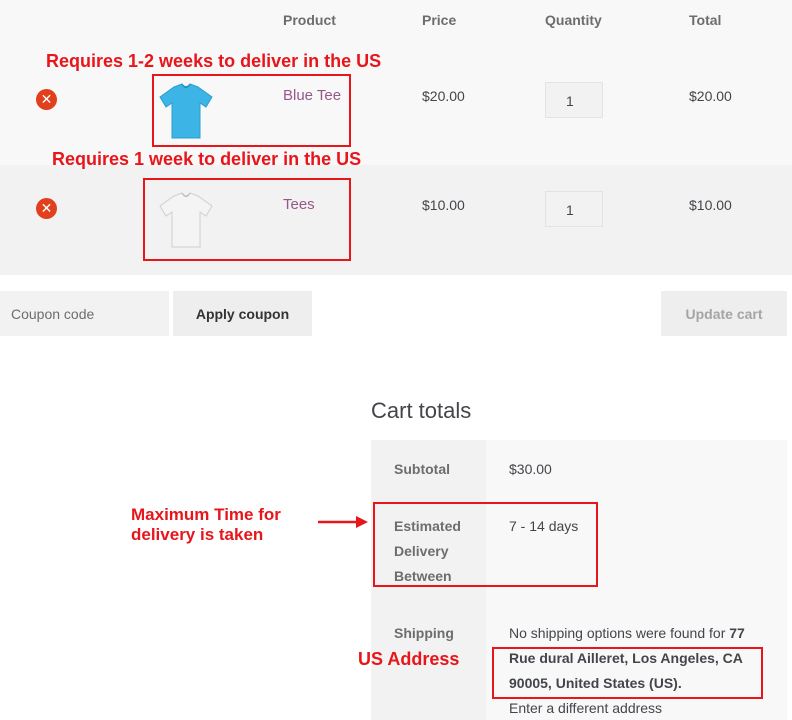 The image size is (792, 720). Describe the element at coordinates (443, 205) in the screenshot. I see `product-price: $10.00` at that location.